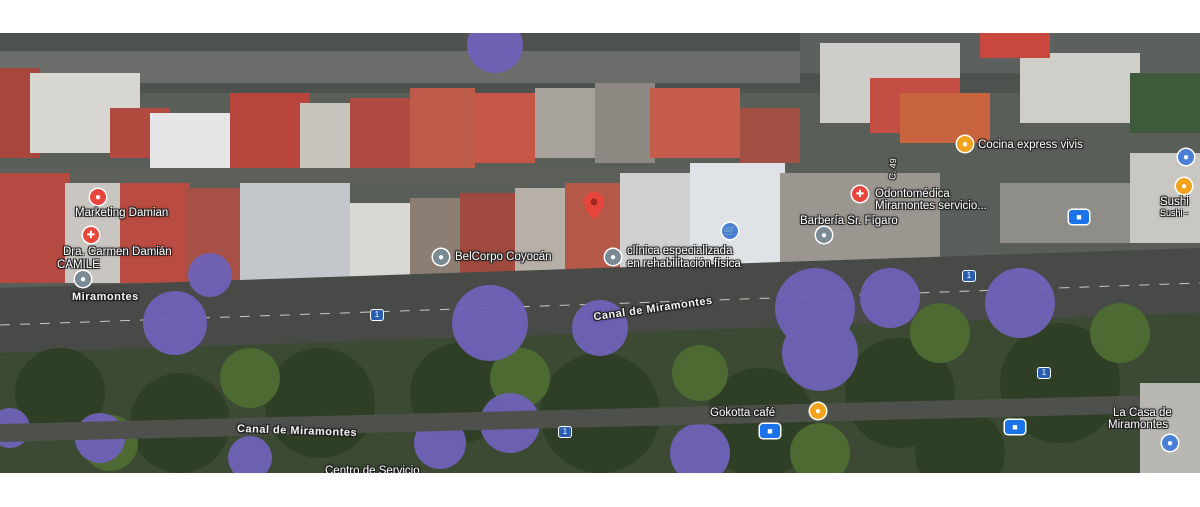 The height and width of the screenshot is (507, 1200). I want to click on poi-dra-carmen-damian: Dra. Carmen Damián, so click(117, 252).